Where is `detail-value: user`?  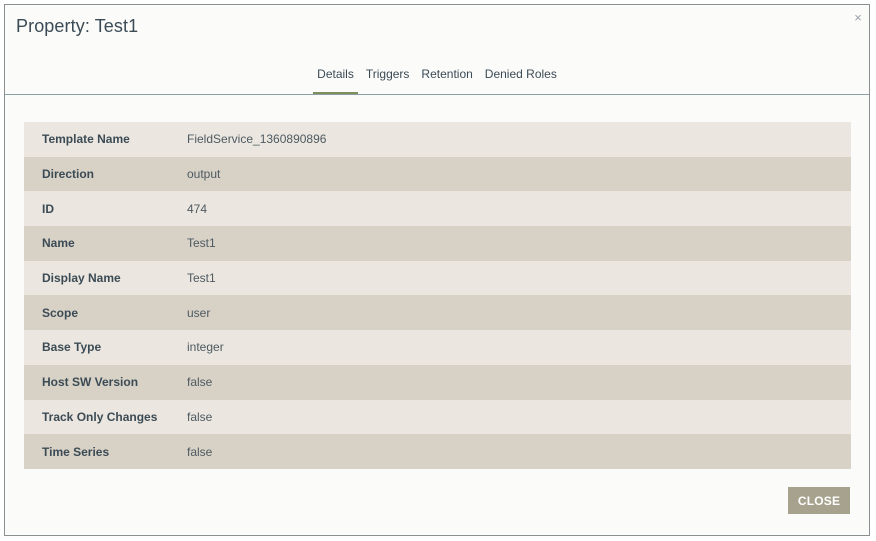 detail-value: user is located at coordinates (199, 312).